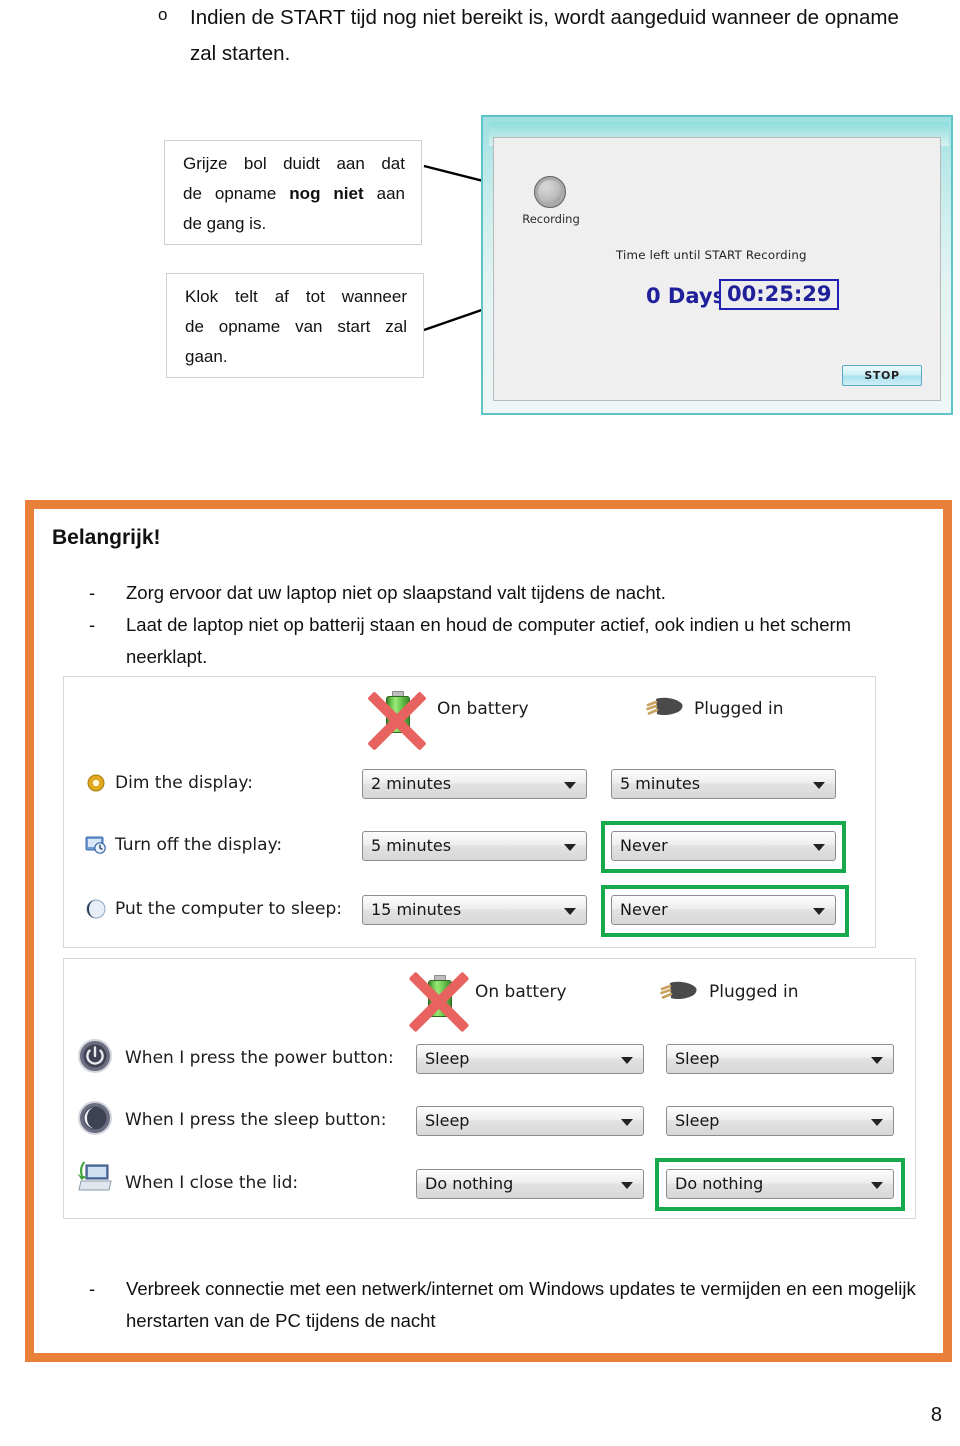  What do you see at coordinates (94, 1176) in the screenshot?
I see `close-lid-icon` at bounding box center [94, 1176].